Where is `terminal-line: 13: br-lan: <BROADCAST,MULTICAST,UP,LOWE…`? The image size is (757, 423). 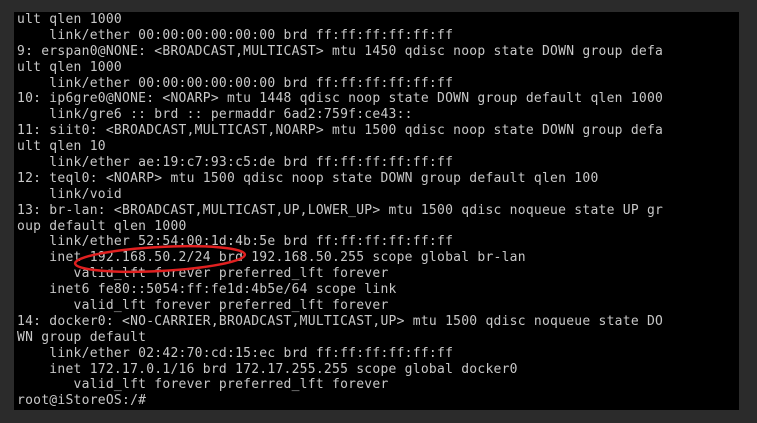
terminal-line: 13: br-lan: <BROADCAST,MULTICAST,UP,LOWE… is located at coordinates (340, 210).